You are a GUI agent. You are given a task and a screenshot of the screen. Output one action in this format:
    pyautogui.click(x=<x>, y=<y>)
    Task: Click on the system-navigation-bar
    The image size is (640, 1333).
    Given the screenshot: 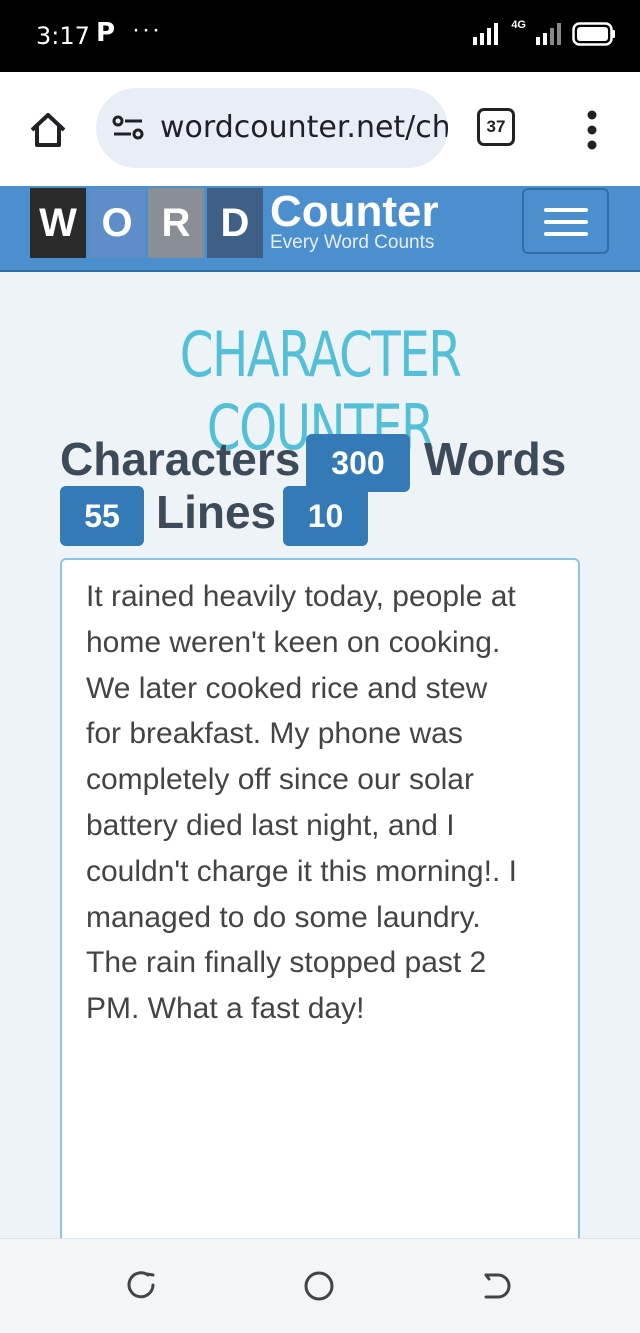 What is the action you would take?
    pyautogui.click(x=320, y=1285)
    